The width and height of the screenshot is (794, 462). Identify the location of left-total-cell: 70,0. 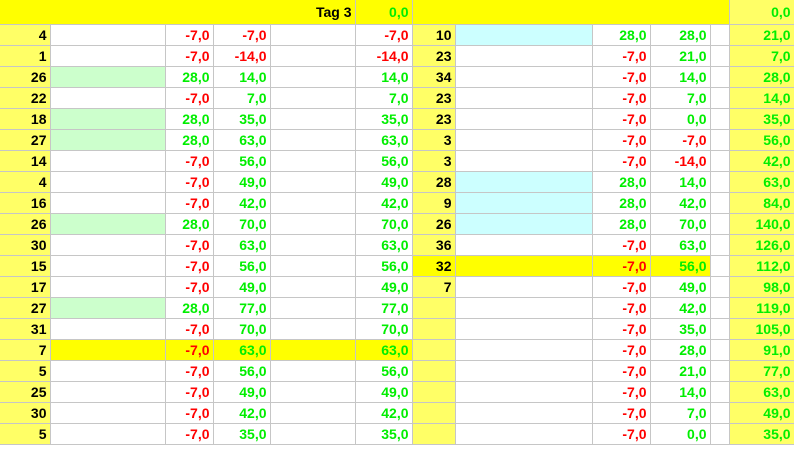
(384, 224).